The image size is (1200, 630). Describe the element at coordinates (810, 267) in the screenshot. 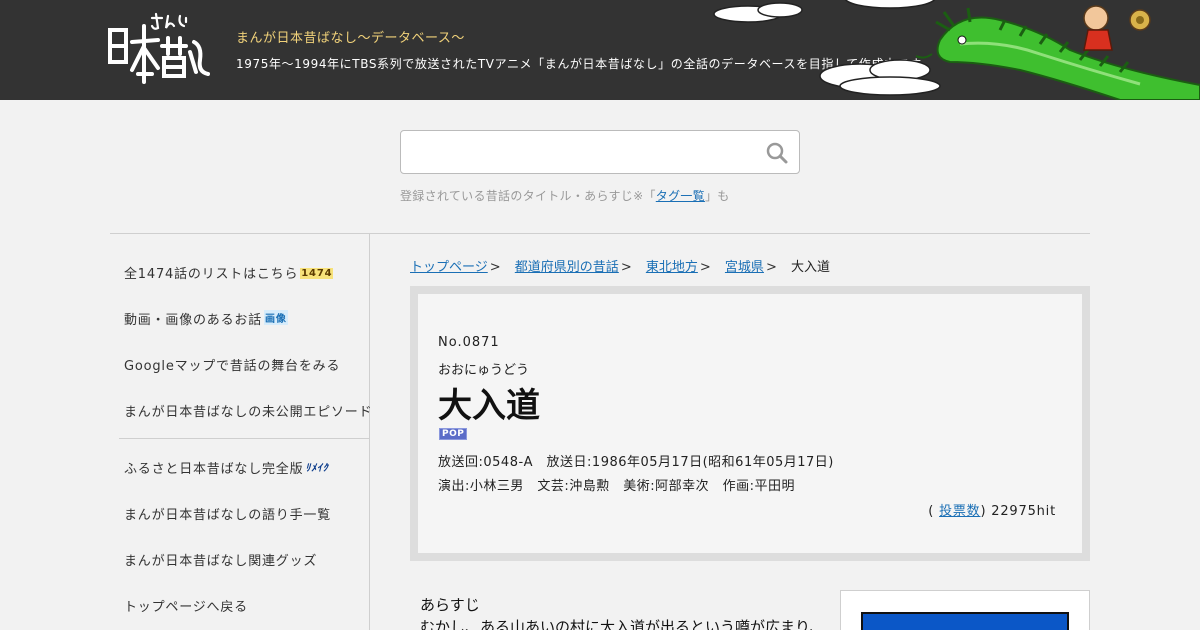

I see `breadcrumb-current: 大入道` at that location.